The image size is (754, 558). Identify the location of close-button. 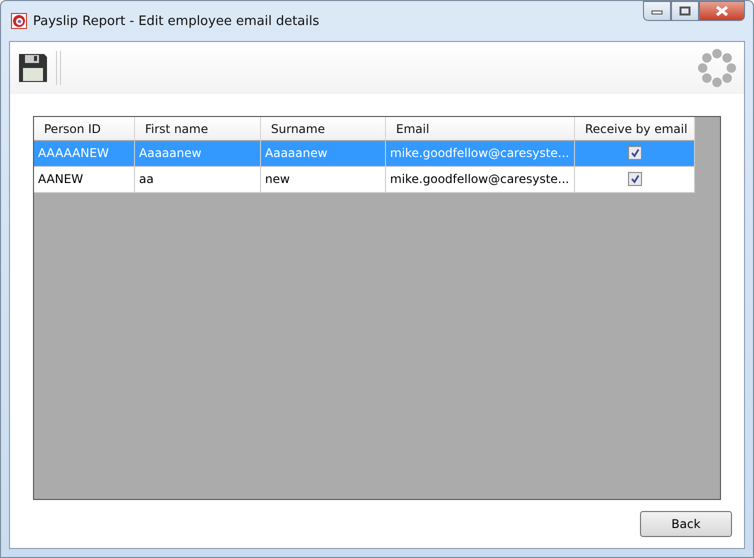
(722, 11).